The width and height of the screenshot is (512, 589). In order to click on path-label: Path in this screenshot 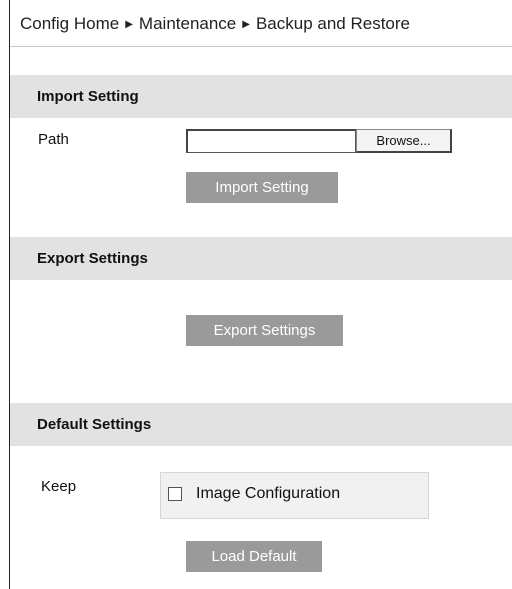, I will do `click(53, 139)`.